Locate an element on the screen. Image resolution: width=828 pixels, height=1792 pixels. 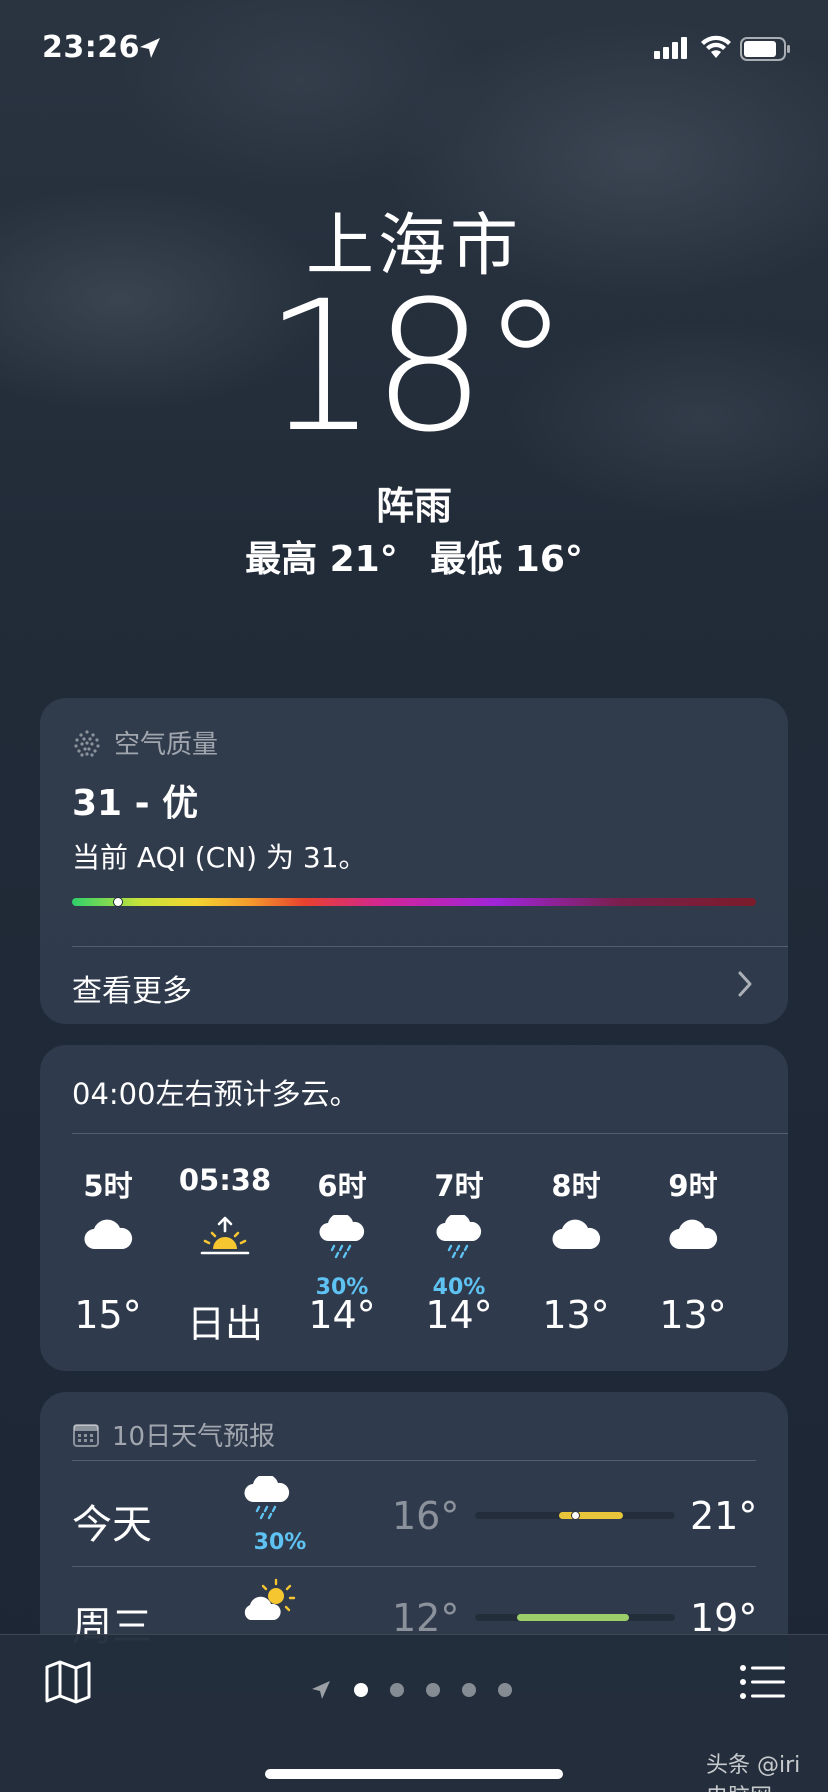
day-low-temp: 16° is located at coordinates (426, 1516).